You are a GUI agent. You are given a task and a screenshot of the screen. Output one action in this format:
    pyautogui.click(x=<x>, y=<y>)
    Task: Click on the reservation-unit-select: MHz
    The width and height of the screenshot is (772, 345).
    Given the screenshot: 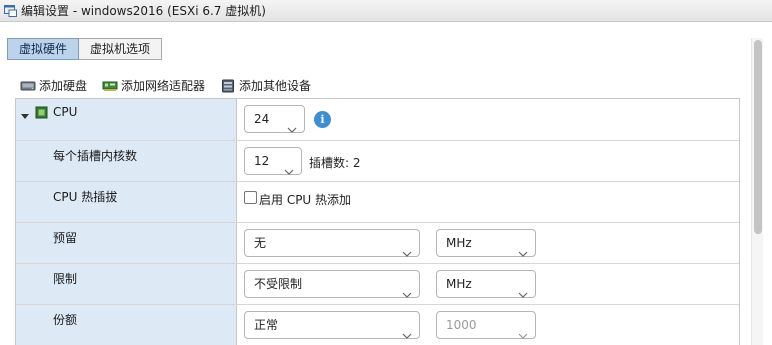 What is the action you would take?
    pyautogui.click(x=486, y=243)
    